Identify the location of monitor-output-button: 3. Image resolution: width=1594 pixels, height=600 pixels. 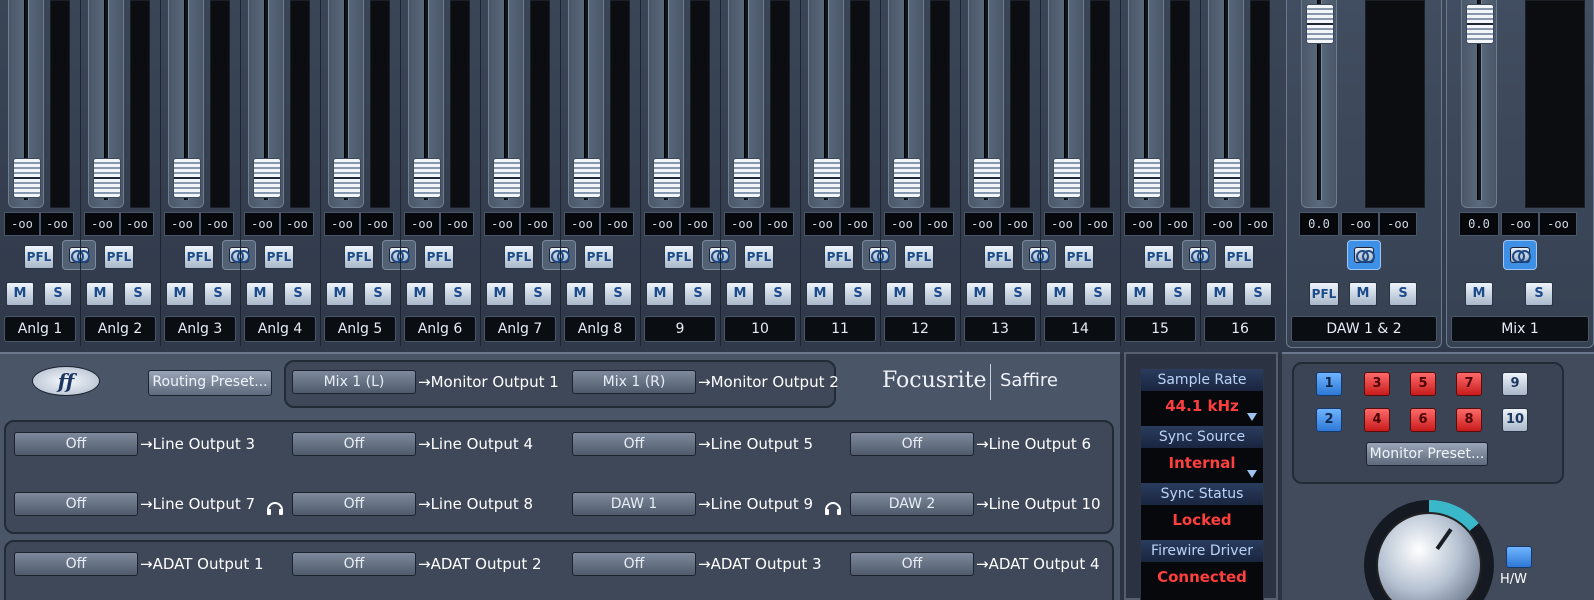
(1377, 384).